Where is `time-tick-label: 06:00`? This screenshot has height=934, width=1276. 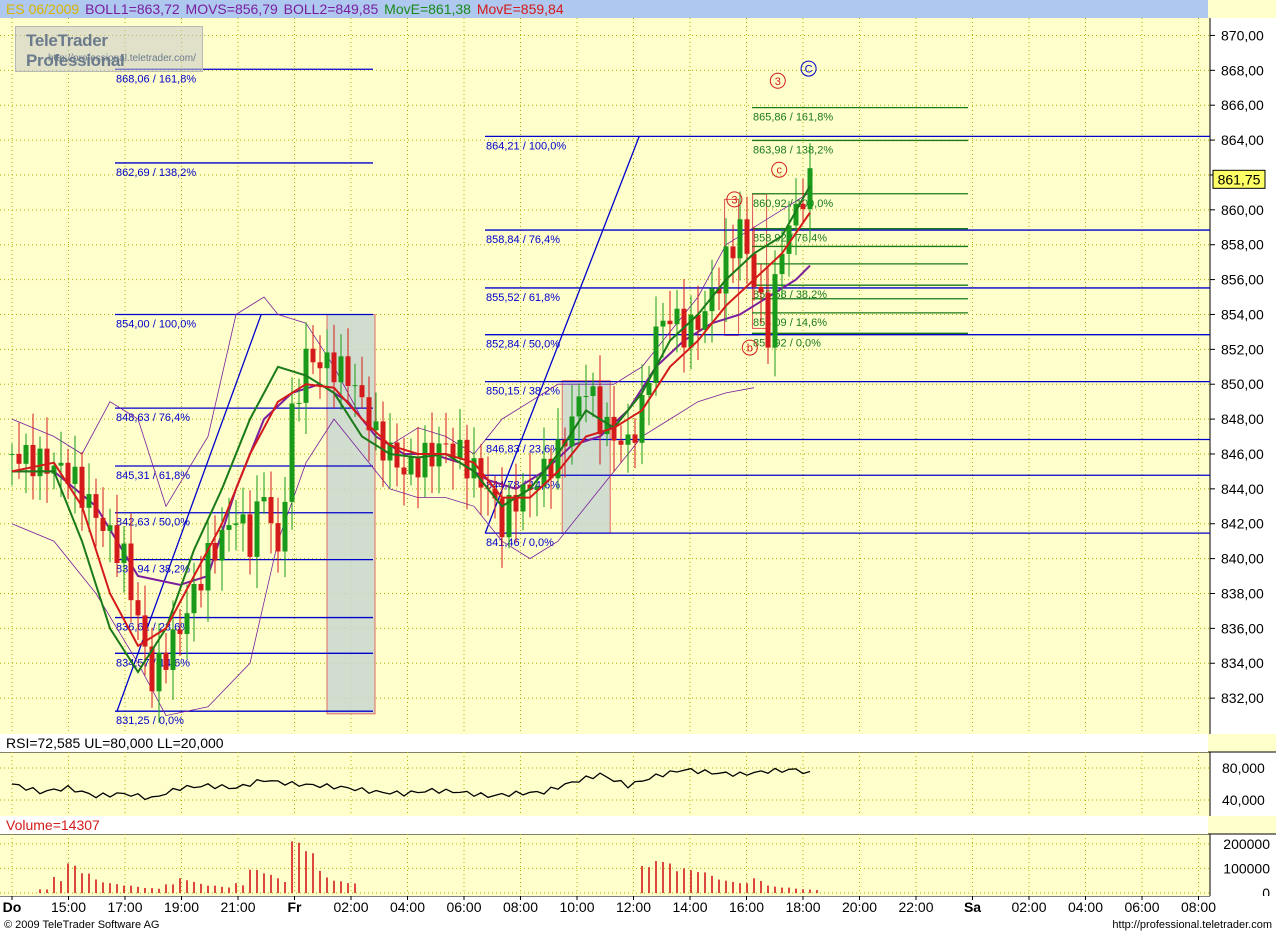
time-tick-label: 06:00 is located at coordinates (1141, 907).